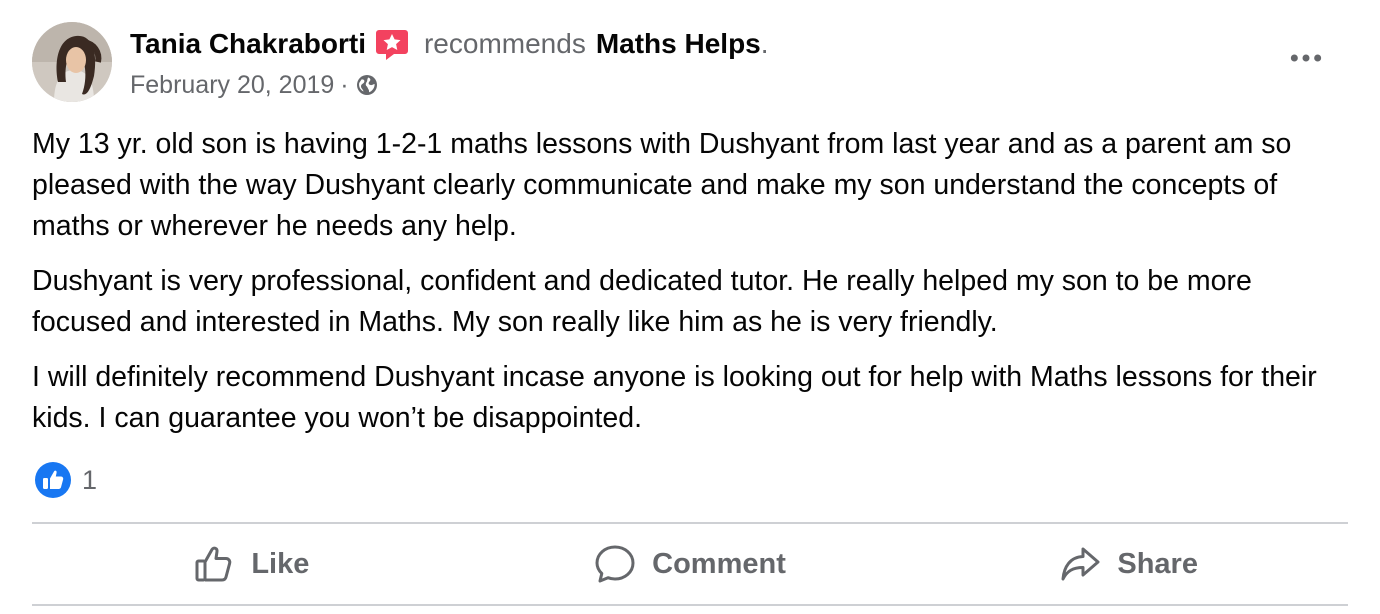  I want to click on comment-button: Comment, so click(690, 564).